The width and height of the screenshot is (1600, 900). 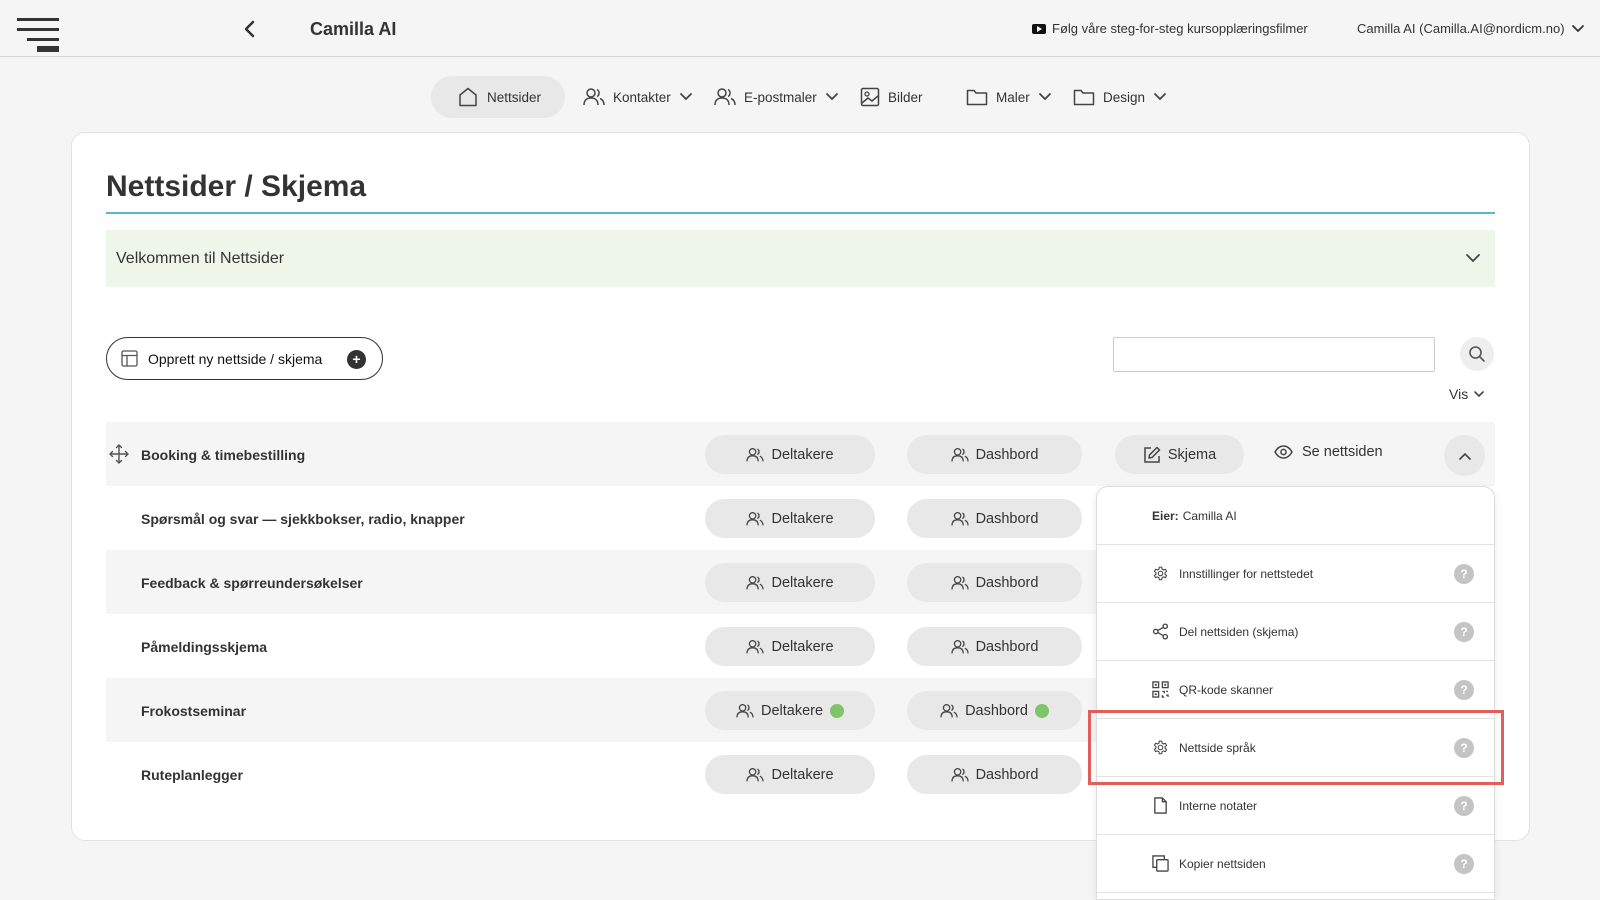 I want to click on search-input, so click(x=1274, y=354).